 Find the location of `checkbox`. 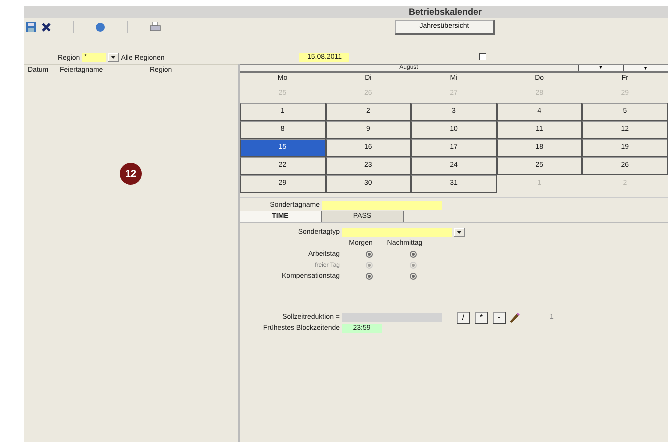

checkbox is located at coordinates (482, 56).